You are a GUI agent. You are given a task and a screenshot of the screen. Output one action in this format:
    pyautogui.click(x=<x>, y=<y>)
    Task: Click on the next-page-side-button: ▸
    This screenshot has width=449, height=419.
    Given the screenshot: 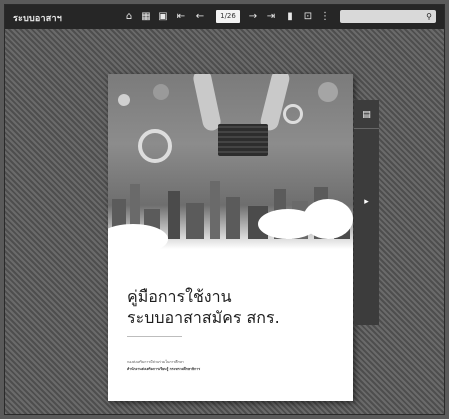 What is the action you would take?
    pyautogui.click(x=366, y=202)
    